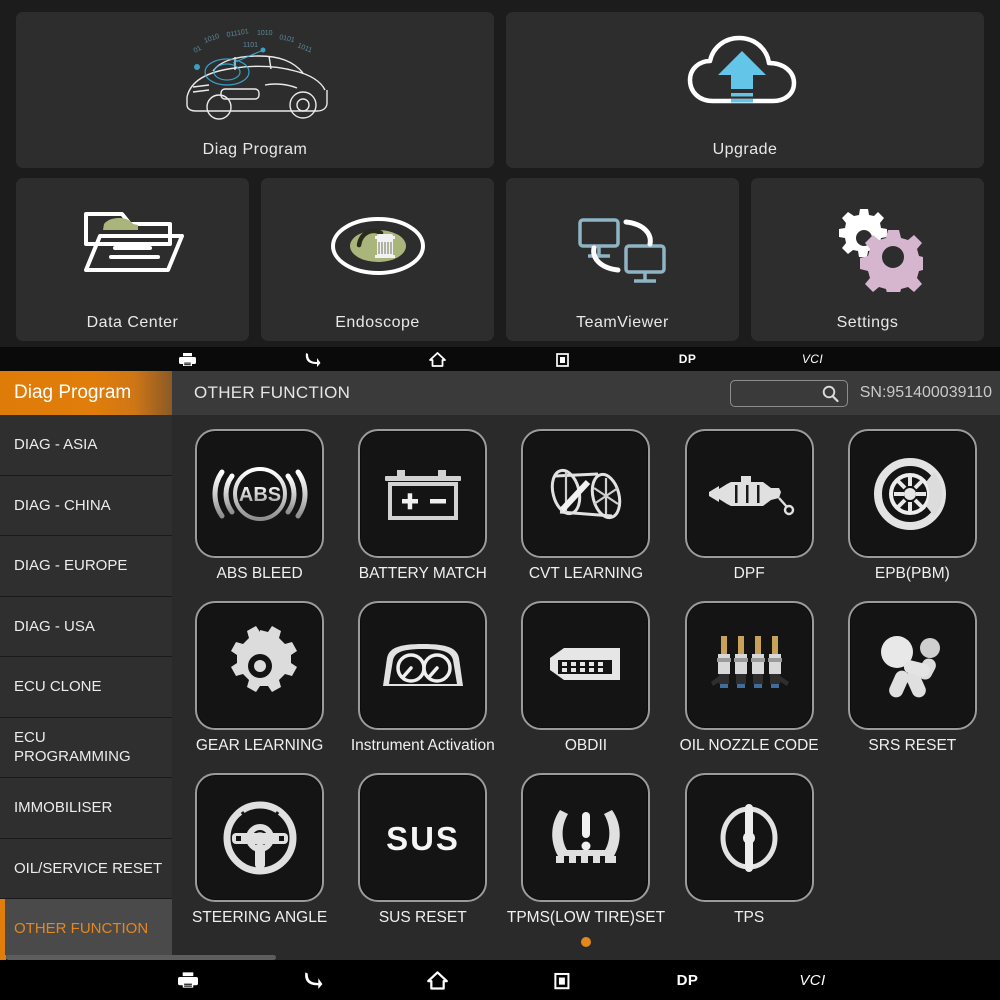 The image size is (1000, 1000). Describe the element at coordinates (260, 665) in the screenshot. I see `gear-icon` at that location.